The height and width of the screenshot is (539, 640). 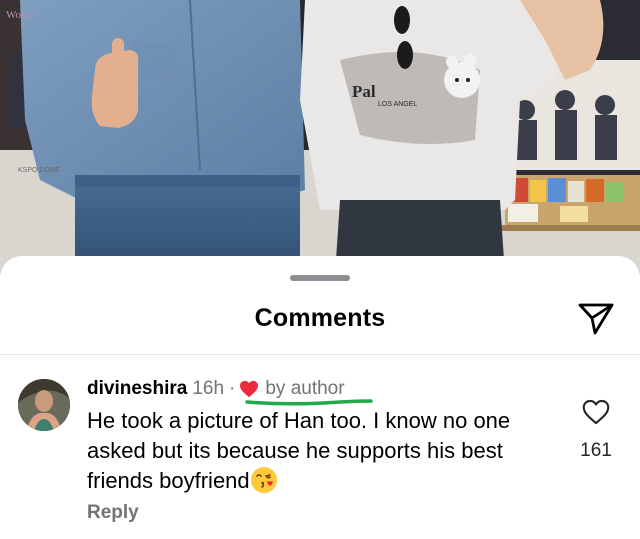 I want to click on paper-plane-icon, so click(x=596, y=319).